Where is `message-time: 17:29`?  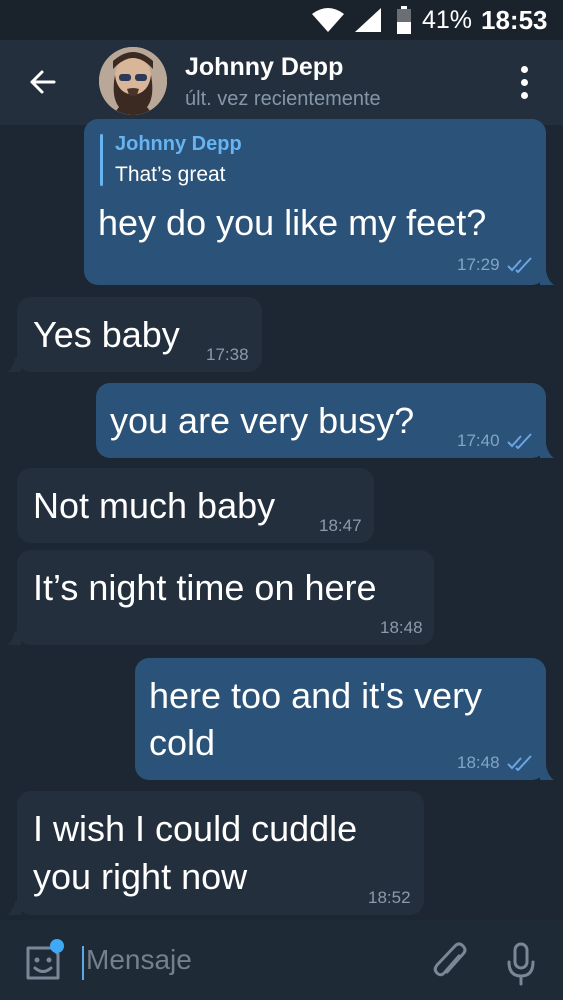
message-time: 17:29 is located at coordinates (478, 264).